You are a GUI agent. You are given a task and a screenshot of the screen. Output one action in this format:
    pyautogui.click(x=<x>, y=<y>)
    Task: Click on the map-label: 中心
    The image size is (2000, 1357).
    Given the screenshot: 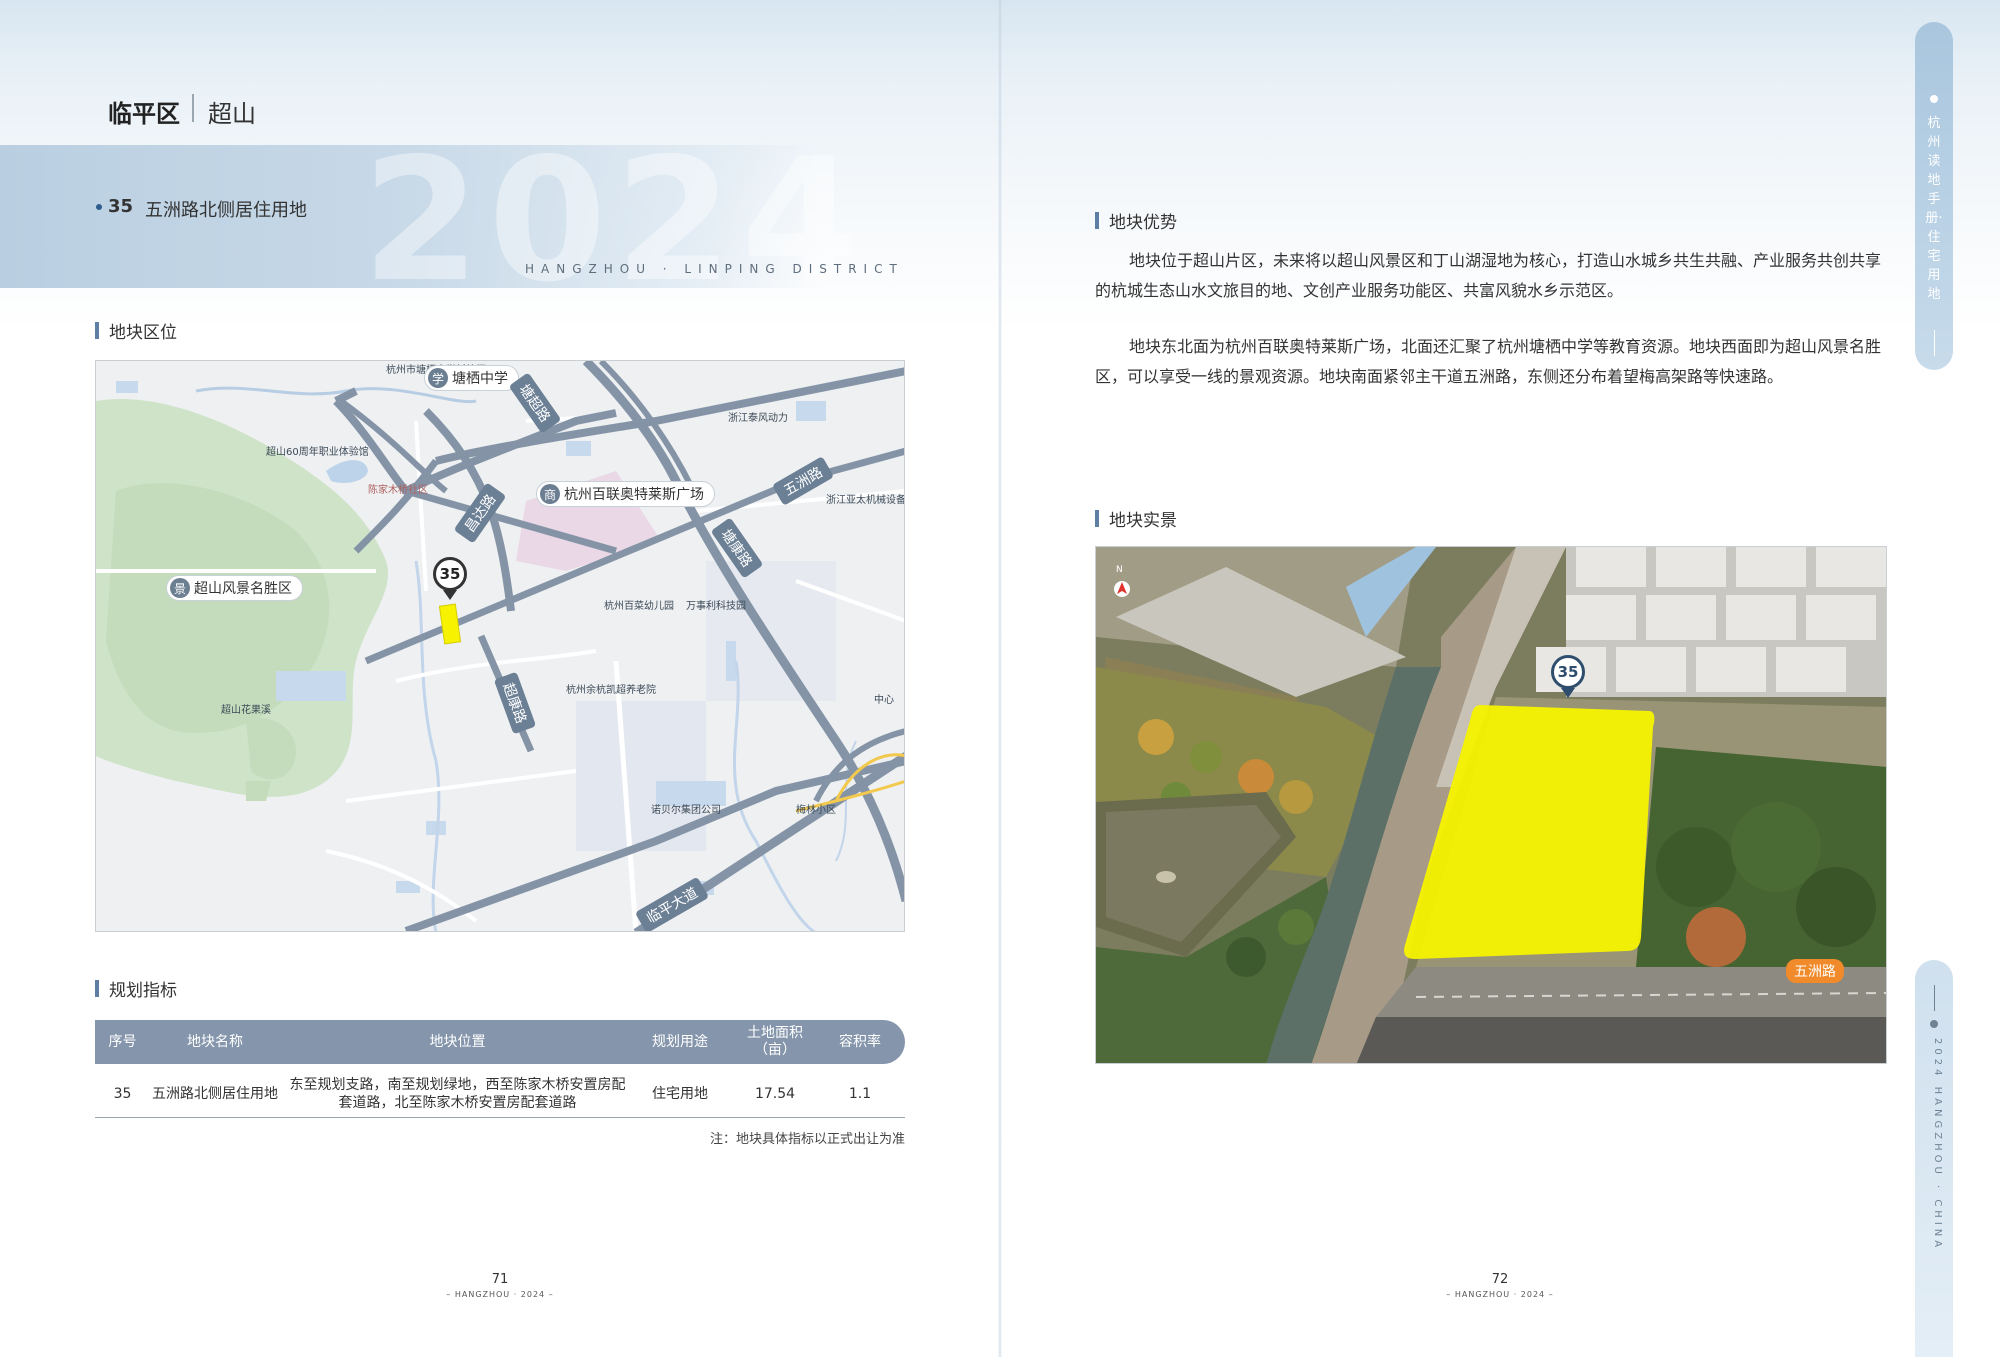 What is the action you would take?
    pyautogui.click(x=884, y=700)
    